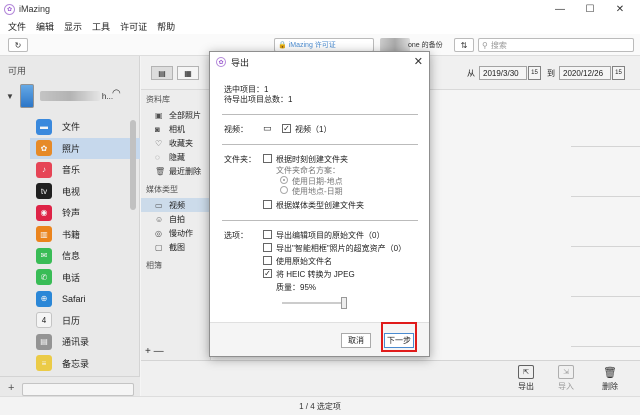  Describe the element at coordinates (240, 159) in the screenshot. I see `folder-section-label: 文件夹：` at that location.